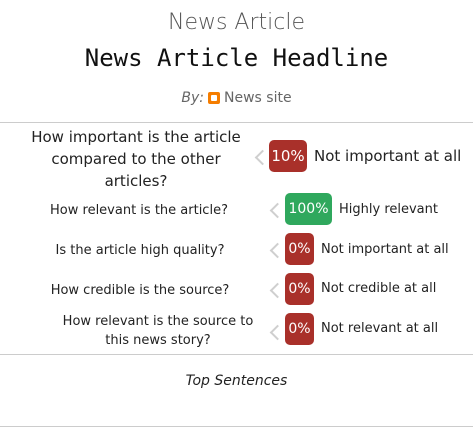  Describe the element at coordinates (193, 98) in the screenshot. I see `by-label: By:` at that location.